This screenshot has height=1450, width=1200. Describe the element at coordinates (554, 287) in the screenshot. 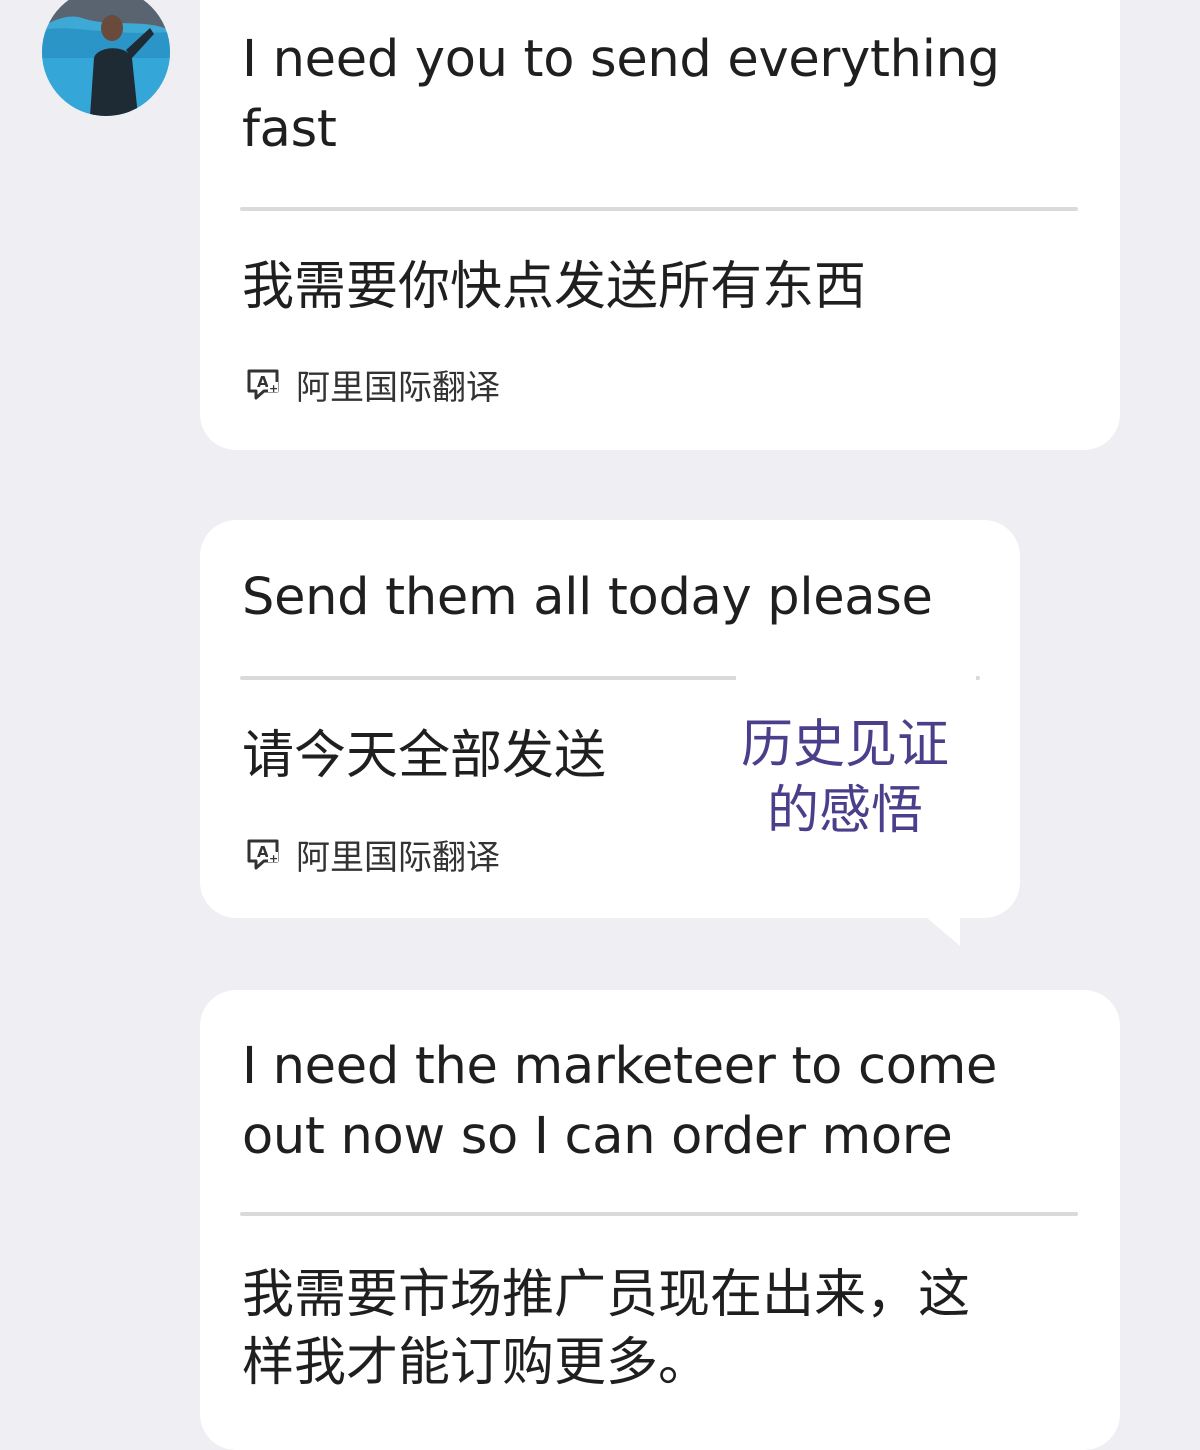

I see `message-translation-line: 我需要你快点发送所有东西` at that location.